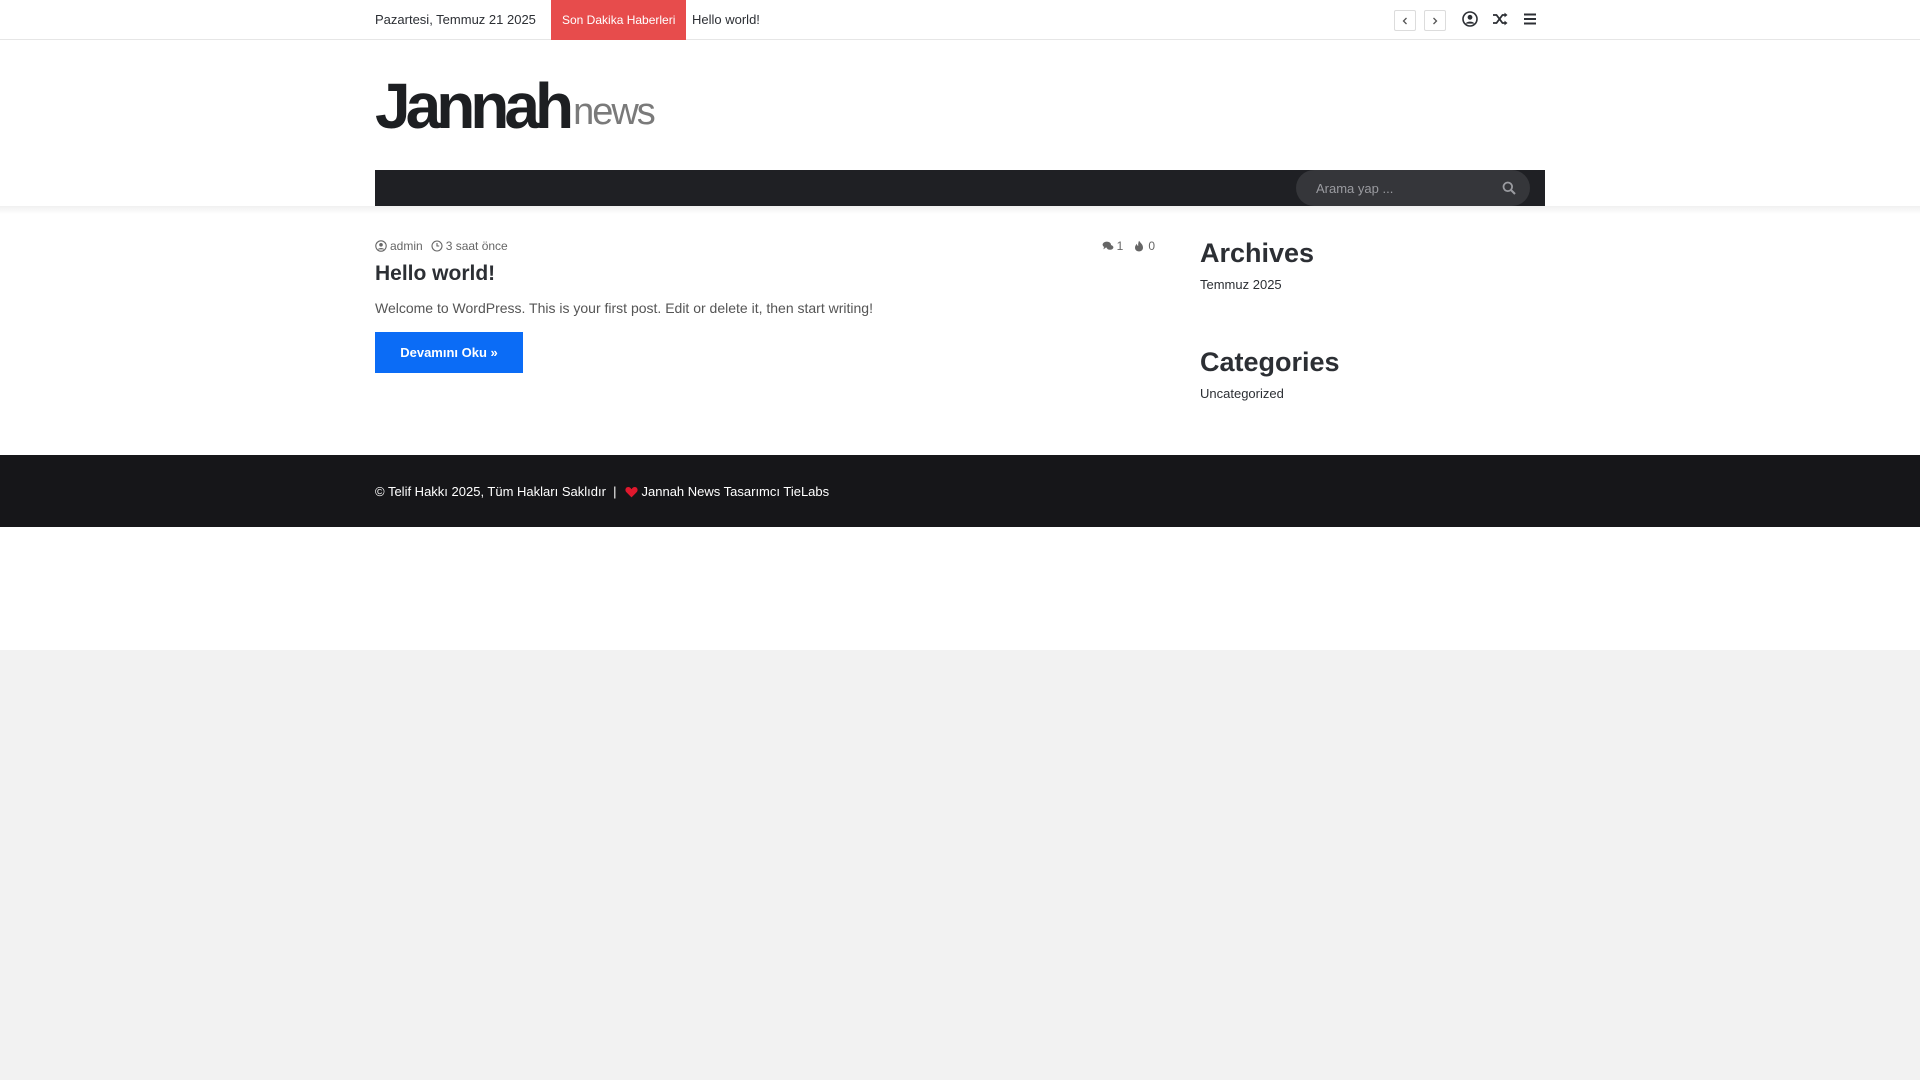  I want to click on header-shadow, so click(960, 210).